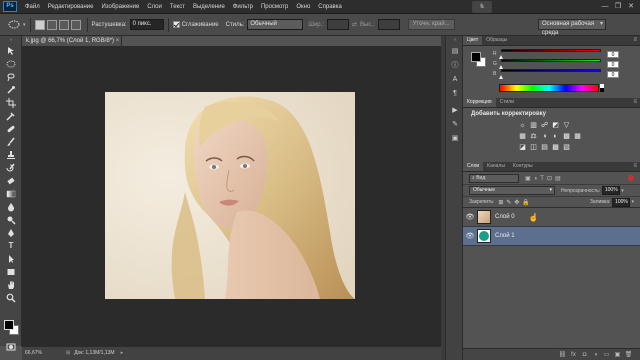  Describe the element at coordinates (11, 154) in the screenshot. I see `clone-stamp-tool-icon` at that location.